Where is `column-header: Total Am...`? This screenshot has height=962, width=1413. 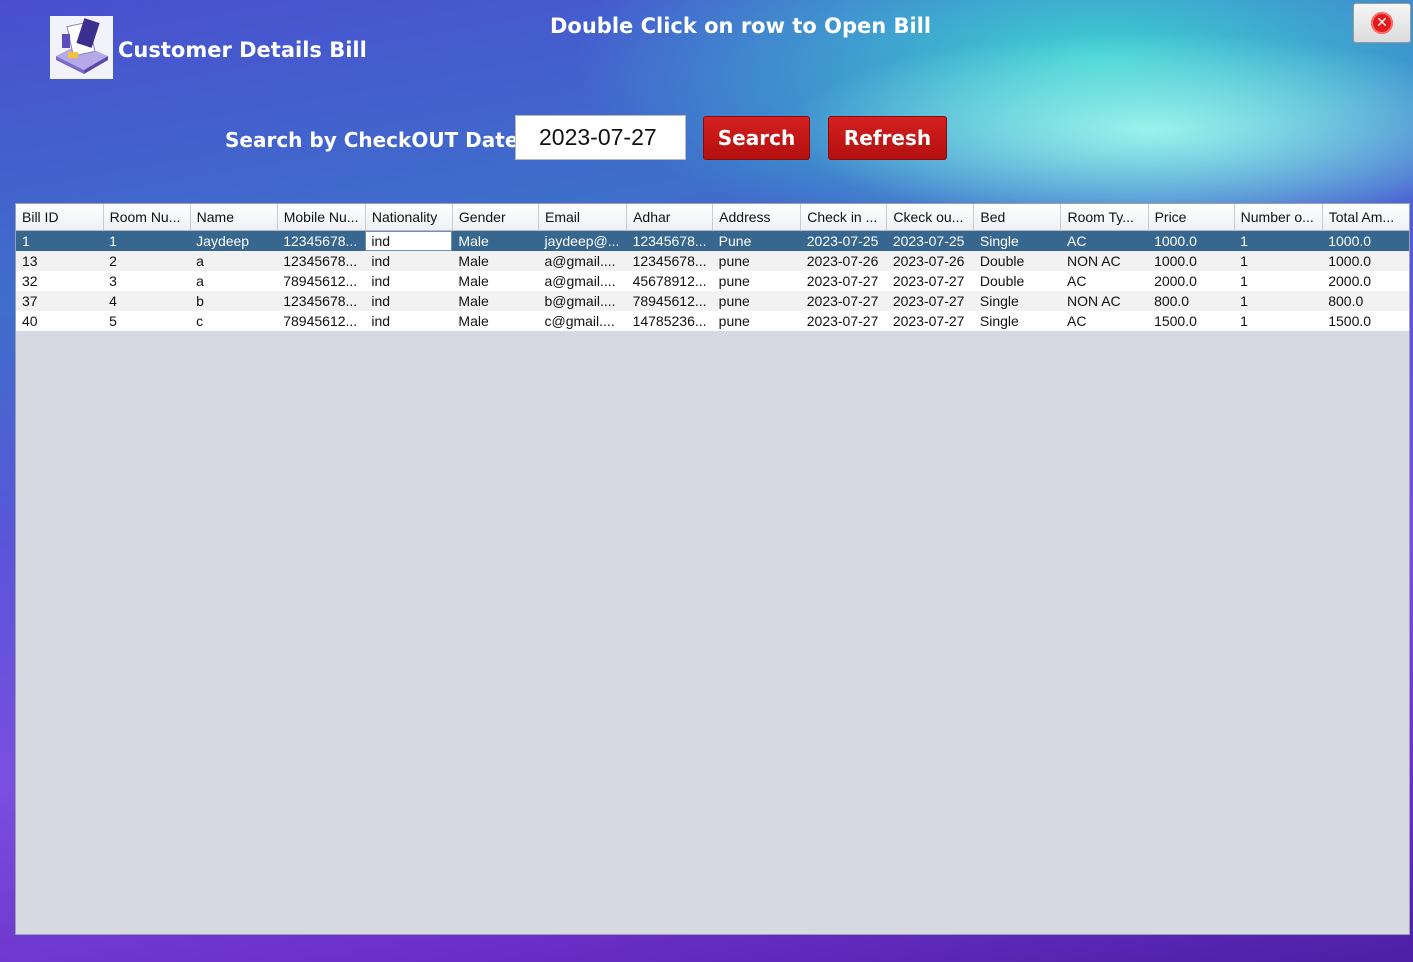
column-header: Total Am... is located at coordinates (1365, 217).